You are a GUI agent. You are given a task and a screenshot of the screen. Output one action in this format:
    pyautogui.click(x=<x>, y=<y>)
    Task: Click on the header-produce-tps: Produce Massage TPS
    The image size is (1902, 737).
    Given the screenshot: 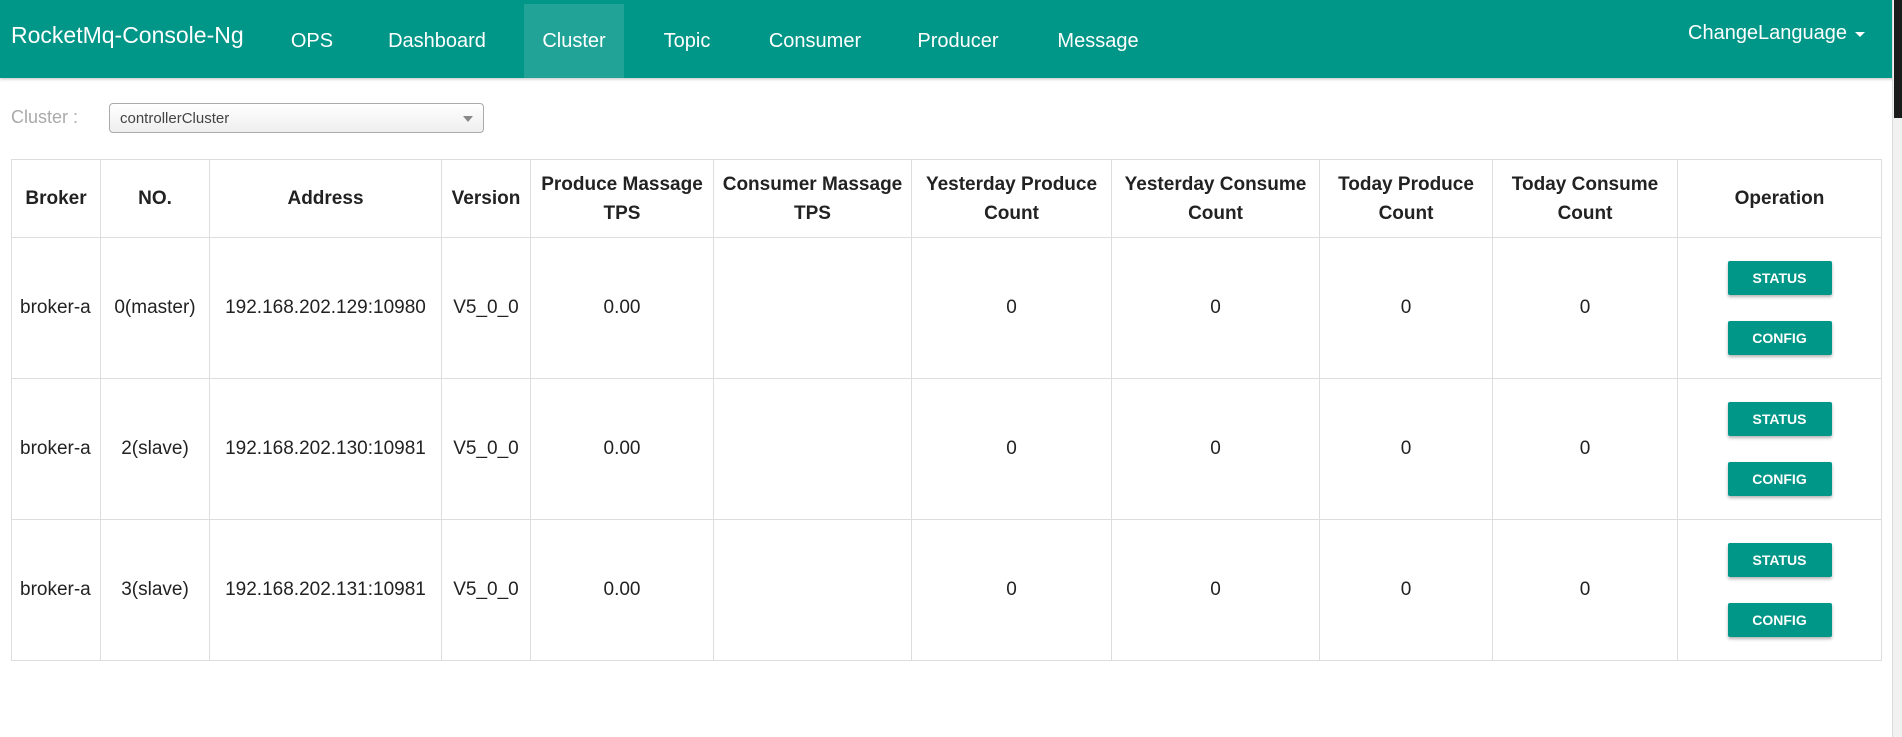 What is the action you would take?
    pyautogui.click(x=622, y=198)
    